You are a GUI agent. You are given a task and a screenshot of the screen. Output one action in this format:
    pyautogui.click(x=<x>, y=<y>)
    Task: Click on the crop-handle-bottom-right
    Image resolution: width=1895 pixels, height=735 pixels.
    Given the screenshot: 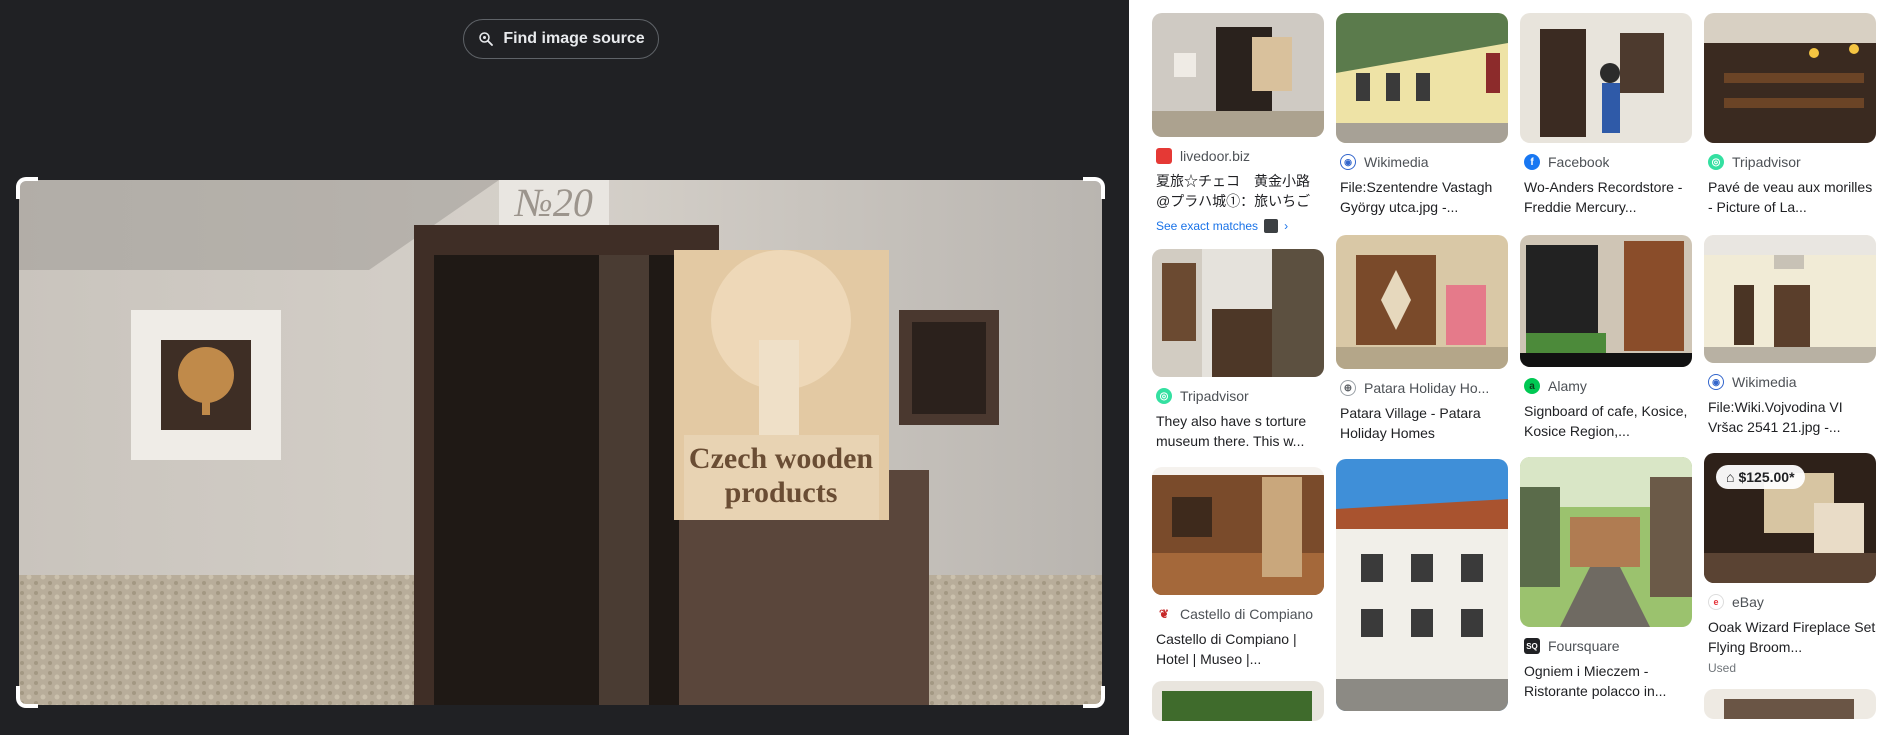 What is the action you would take?
    pyautogui.click(x=1094, y=697)
    